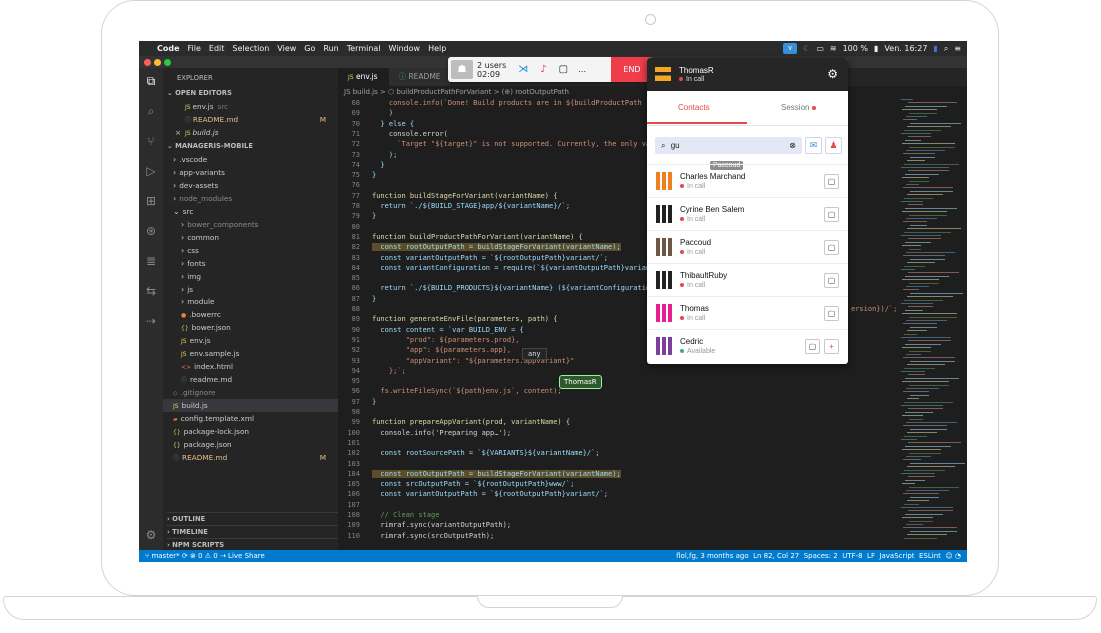  What do you see at coordinates (420, 77) in the screenshot?
I see `tab-readme: ⓘ README` at bounding box center [420, 77].